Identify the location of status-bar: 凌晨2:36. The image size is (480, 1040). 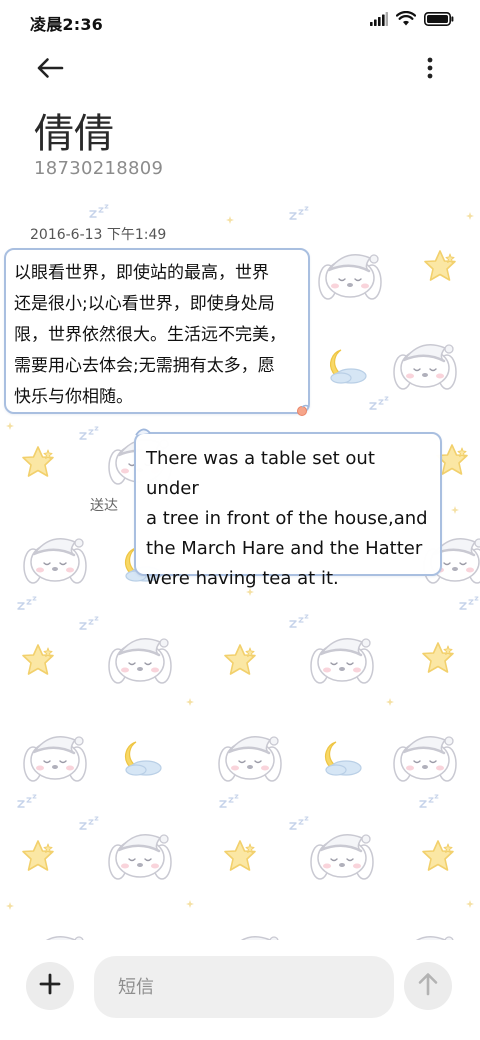
(240, 20).